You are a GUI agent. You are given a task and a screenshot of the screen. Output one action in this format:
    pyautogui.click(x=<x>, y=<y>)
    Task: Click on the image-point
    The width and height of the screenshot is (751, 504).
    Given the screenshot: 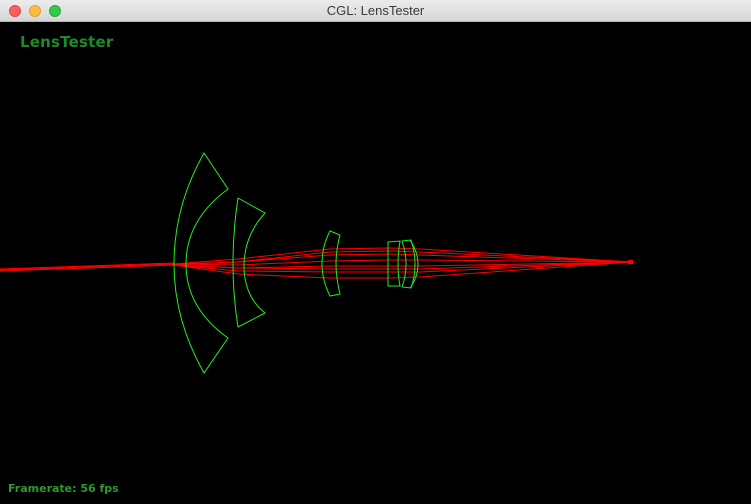 What is the action you would take?
    pyautogui.click(x=630, y=262)
    